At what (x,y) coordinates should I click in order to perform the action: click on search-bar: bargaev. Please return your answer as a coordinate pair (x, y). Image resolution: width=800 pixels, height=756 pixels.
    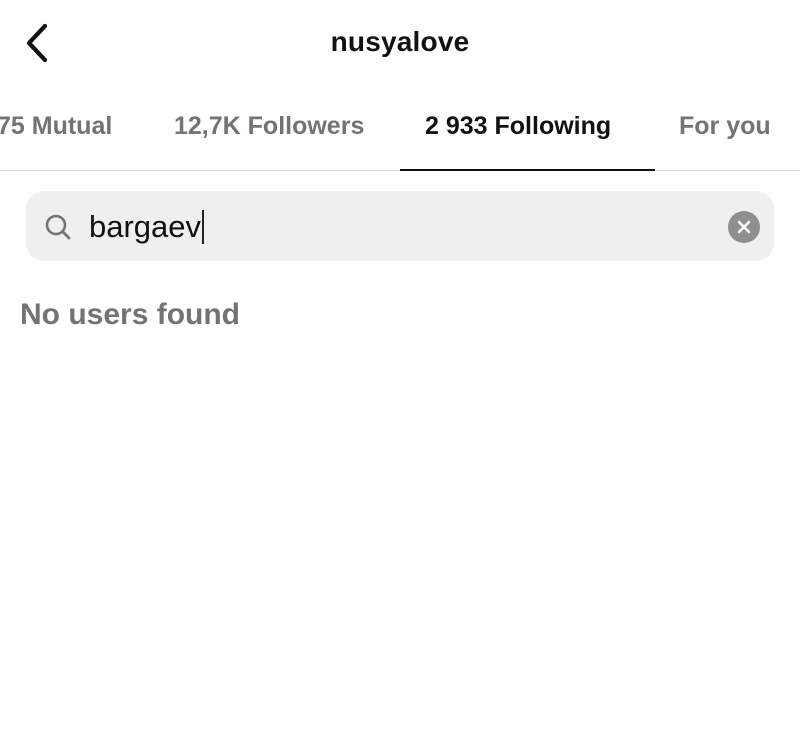
    Looking at the image, I should click on (400, 226).